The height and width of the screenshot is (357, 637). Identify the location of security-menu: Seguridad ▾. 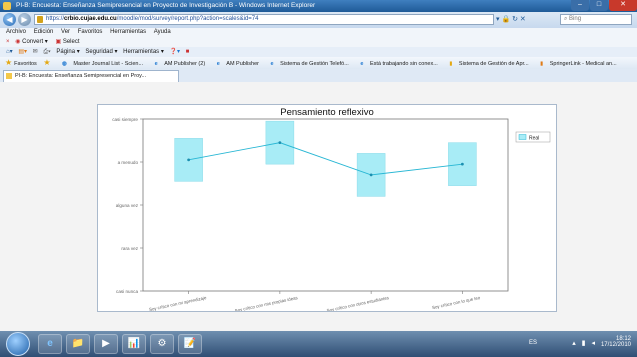
(101, 52).